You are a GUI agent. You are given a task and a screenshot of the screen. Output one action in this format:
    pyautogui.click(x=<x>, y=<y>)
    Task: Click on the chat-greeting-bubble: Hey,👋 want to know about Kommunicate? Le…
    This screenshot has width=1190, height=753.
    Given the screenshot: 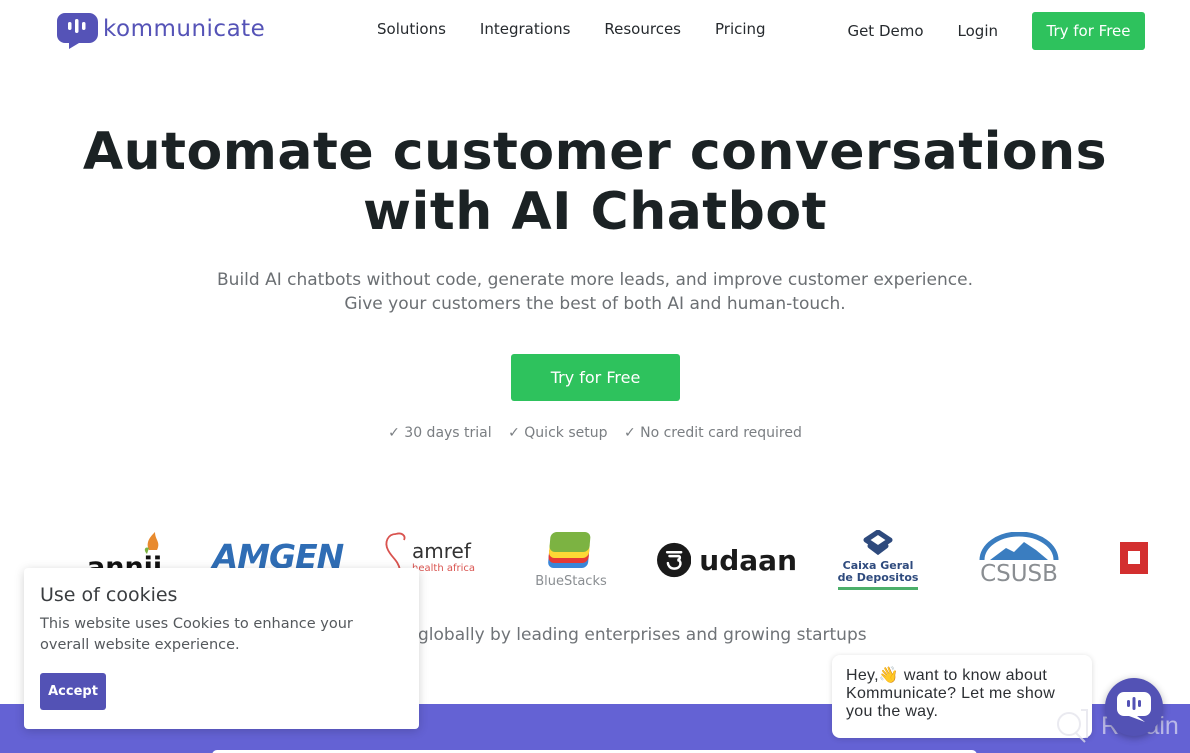 What is the action you would take?
    pyautogui.click(x=962, y=696)
    